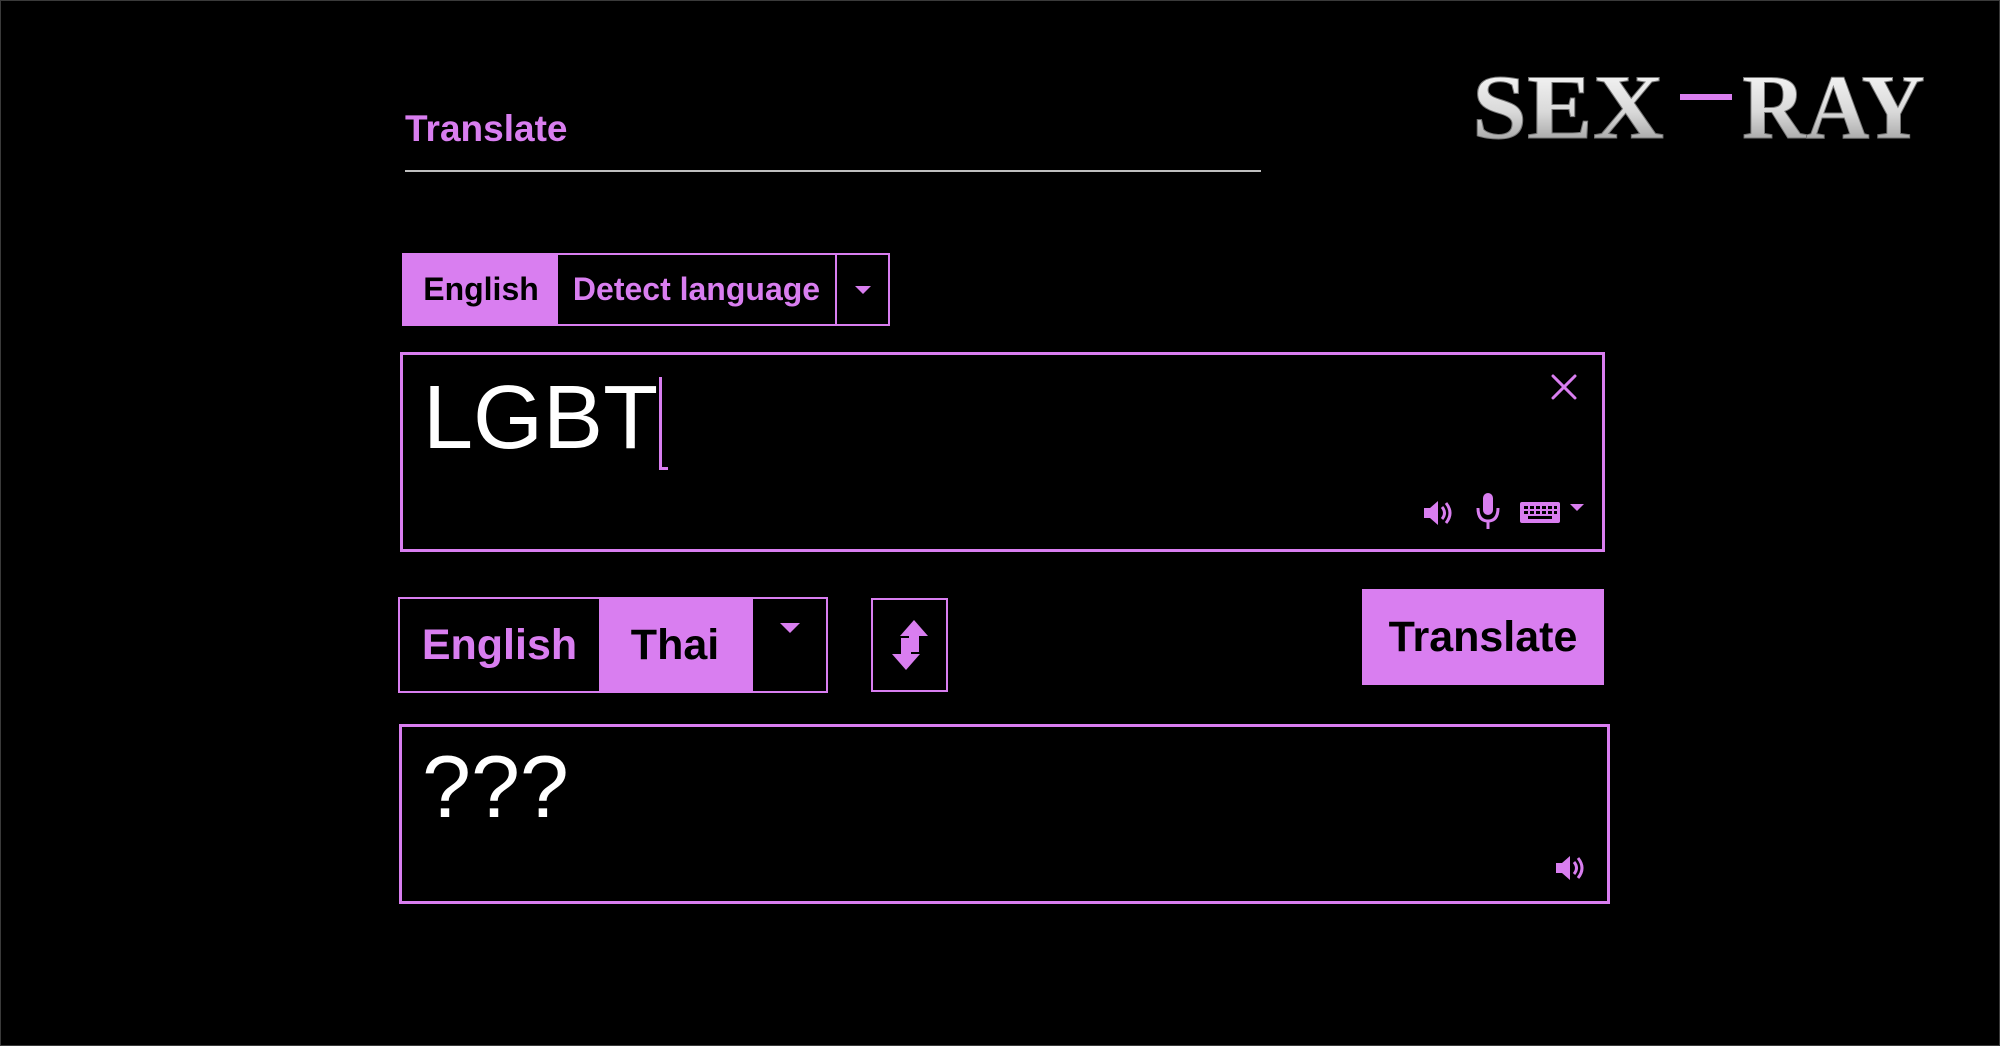 The image size is (2000, 1046). I want to click on microphone-icon, so click(1488, 511).